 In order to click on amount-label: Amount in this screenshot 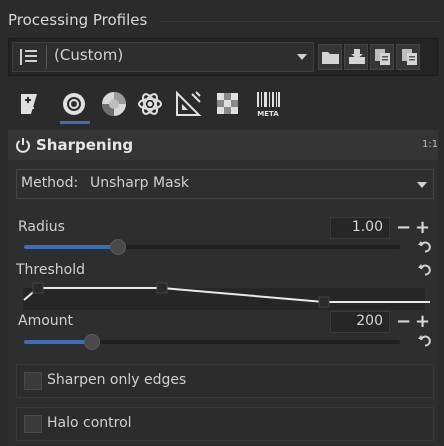, I will do `click(46, 321)`.